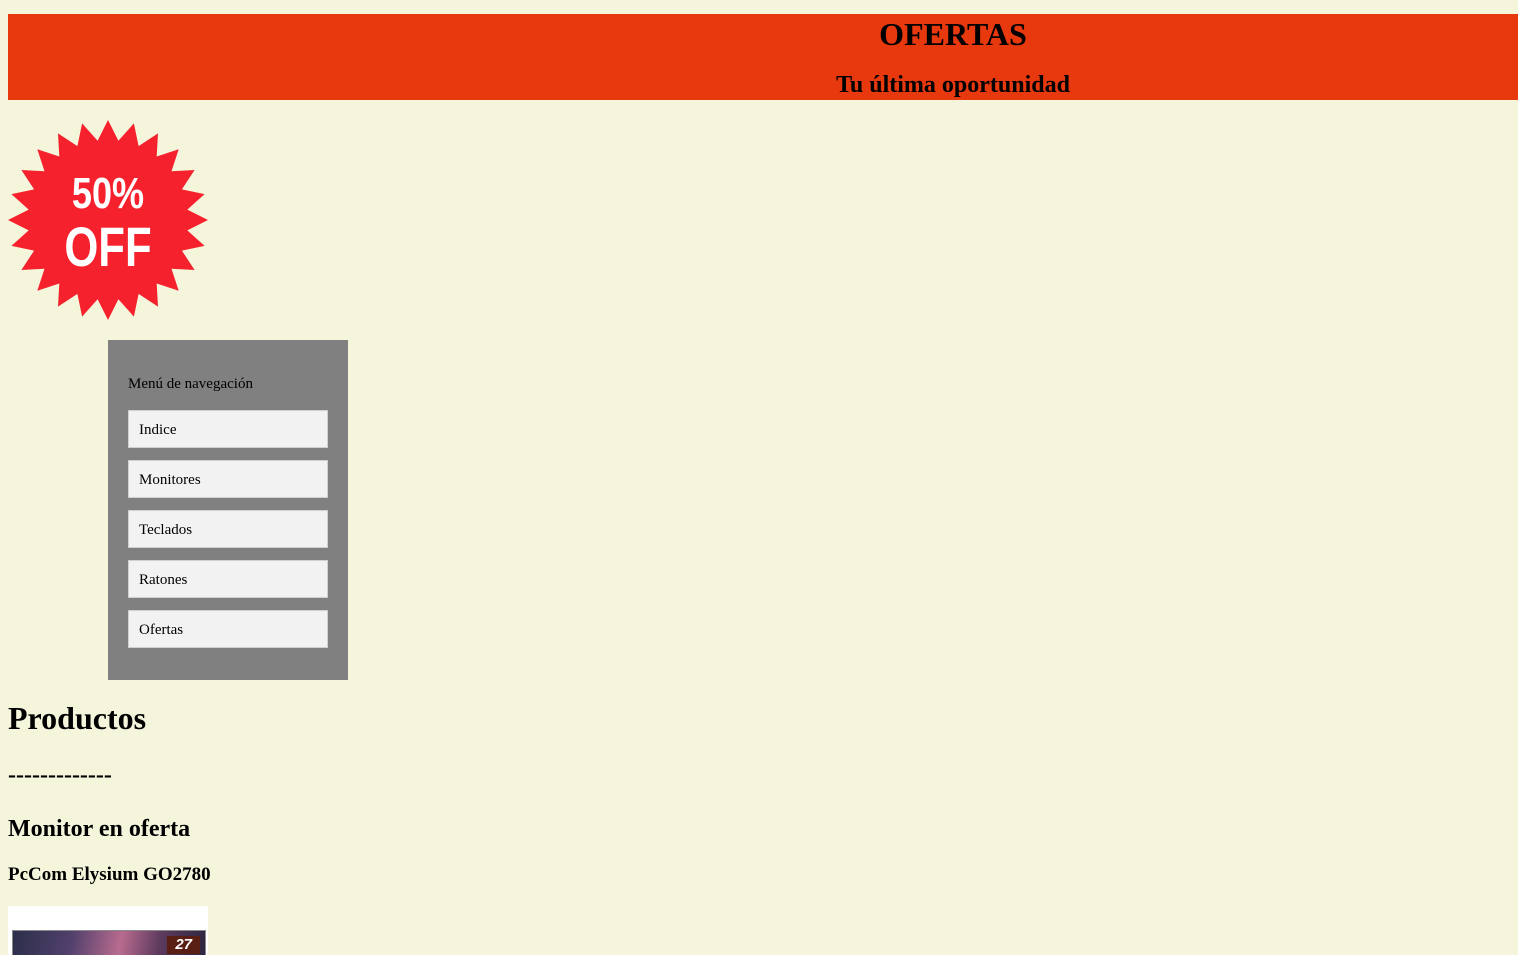 The image size is (1518, 955). Describe the element at coordinates (228, 429) in the screenshot. I see `nav-item-indice: Indice` at that location.